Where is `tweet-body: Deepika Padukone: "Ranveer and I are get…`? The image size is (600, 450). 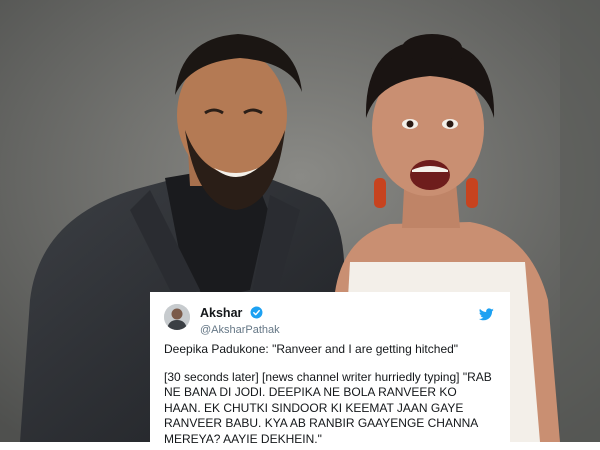 tweet-body: Deepika Padukone: "Ranveer and I are get… is located at coordinates (330, 394).